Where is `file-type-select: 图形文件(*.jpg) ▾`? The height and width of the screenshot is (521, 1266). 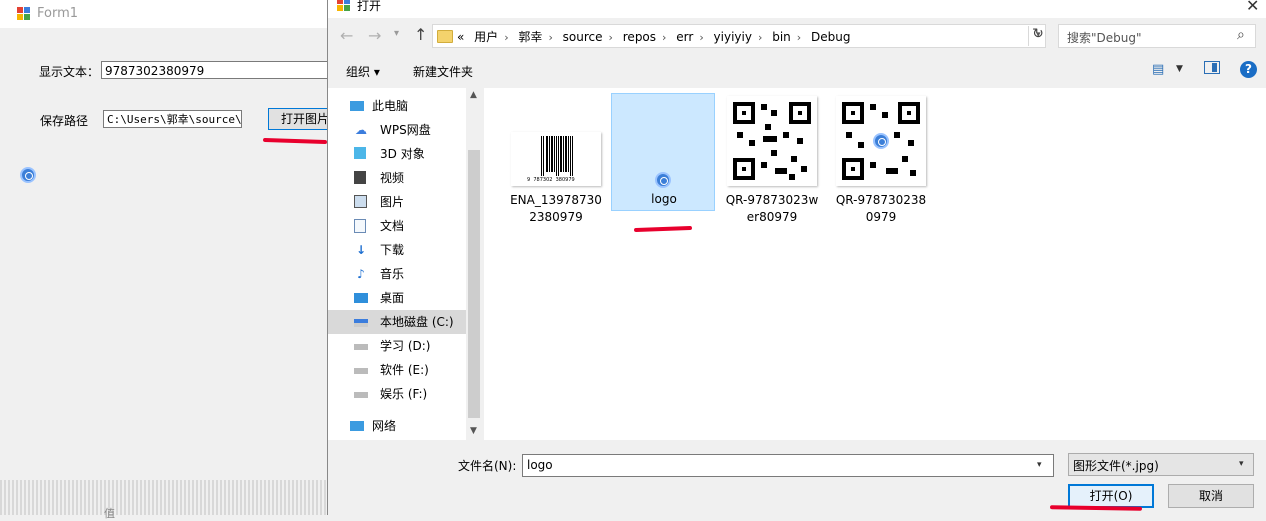 file-type-select: 图形文件(*.jpg) ▾ is located at coordinates (1161, 464).